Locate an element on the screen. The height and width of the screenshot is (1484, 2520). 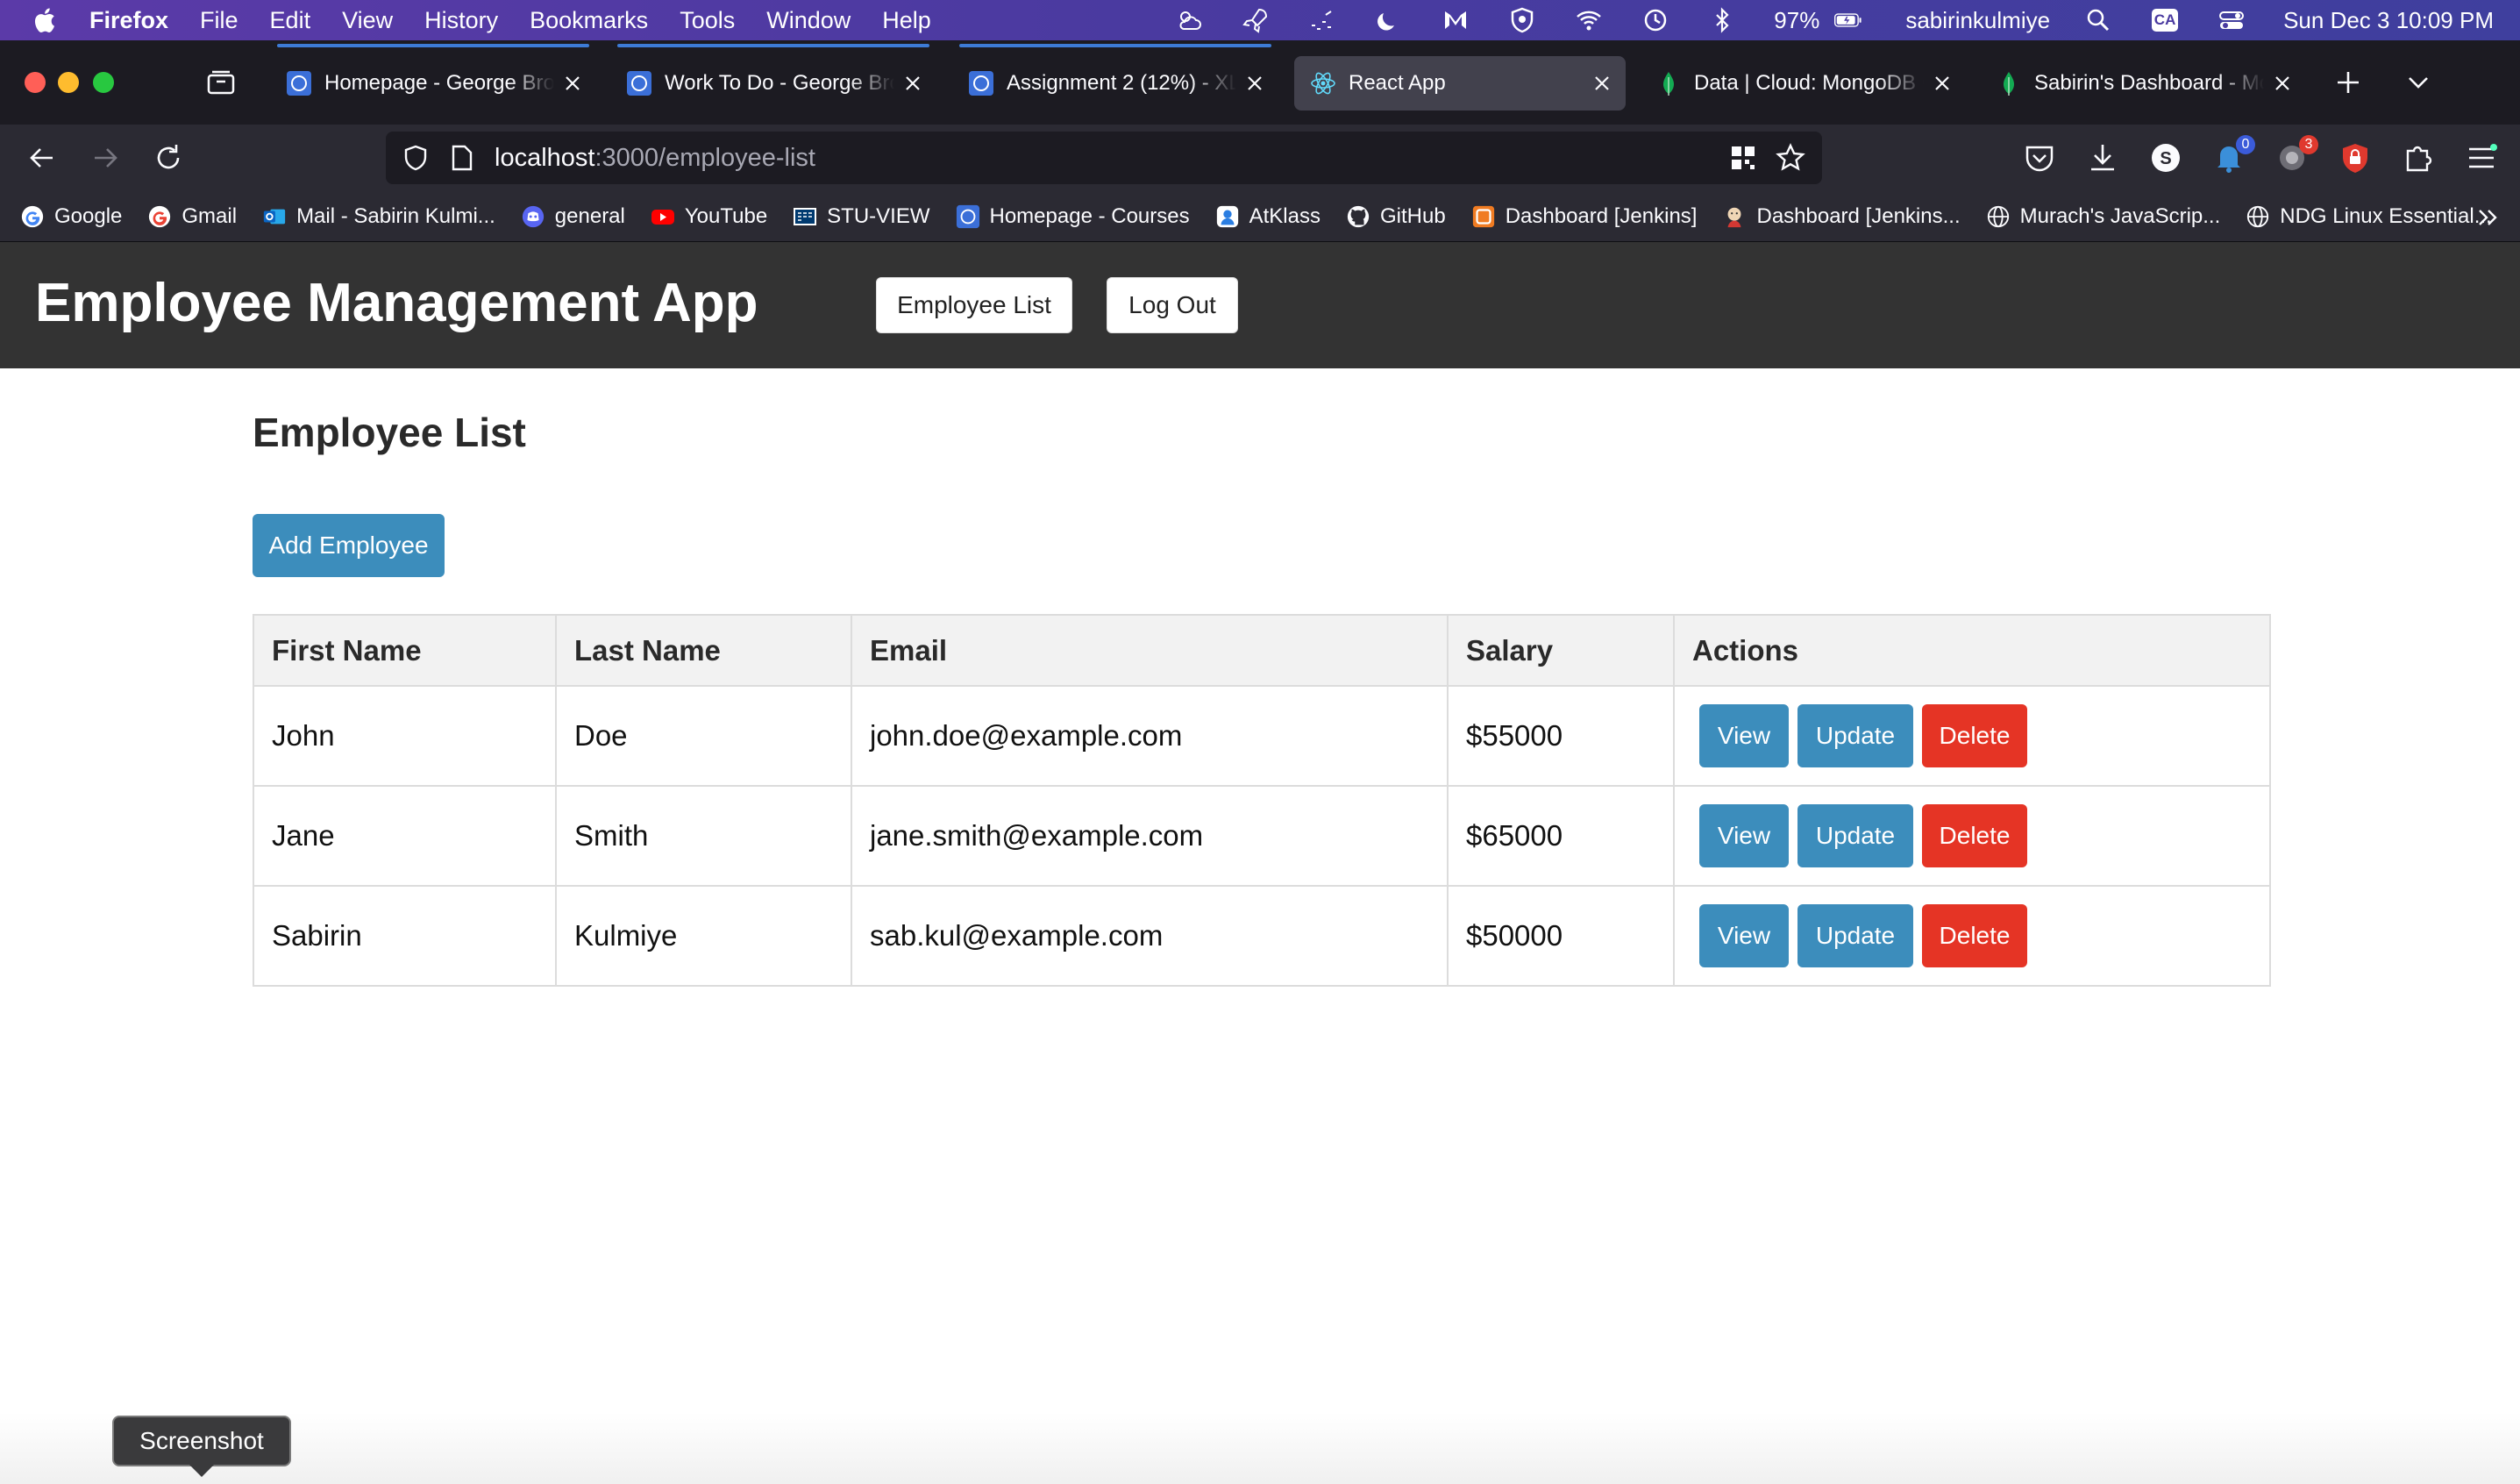
bookmark-stu-view: STU-VIEW is located at coordinates (861, 216).